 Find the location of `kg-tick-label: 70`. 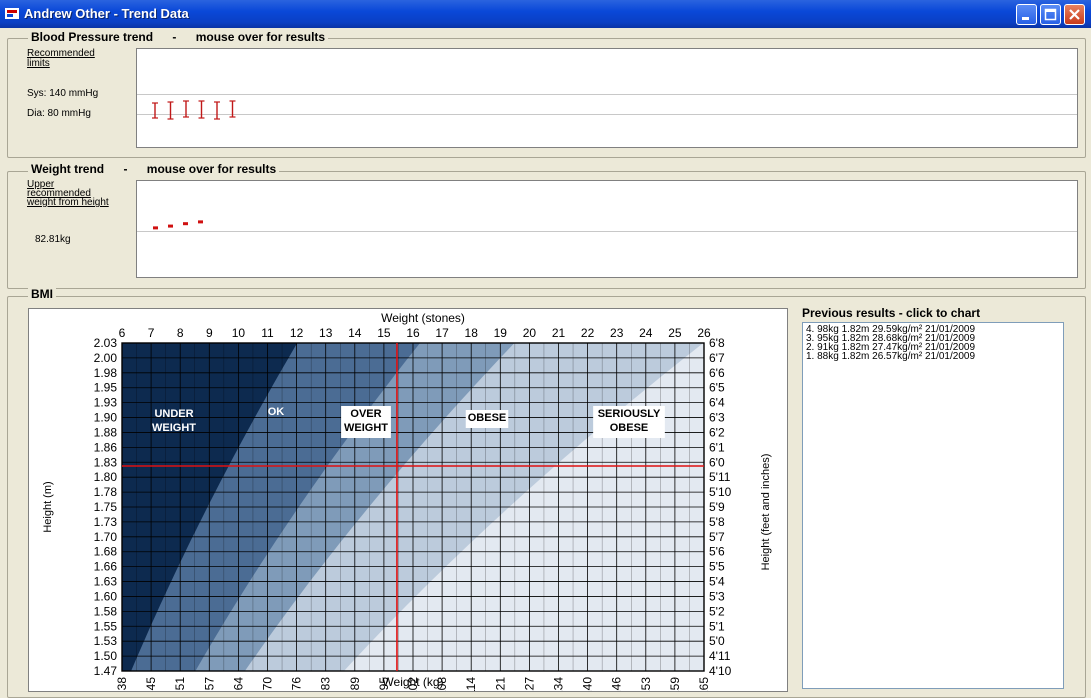

kg-tick-label: 70 is located at coordinates (268, 684).